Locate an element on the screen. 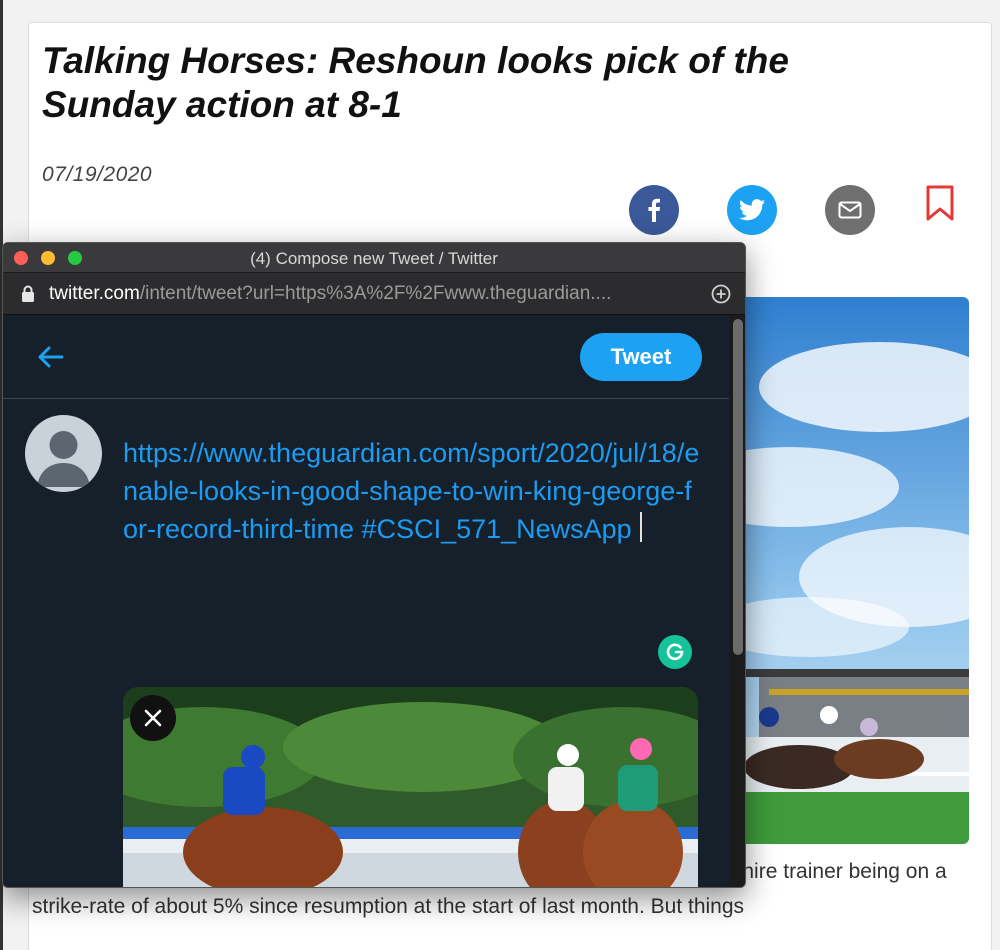 This screenshot has height=950, width=1000. avatar is located at coordinates (63, 453).